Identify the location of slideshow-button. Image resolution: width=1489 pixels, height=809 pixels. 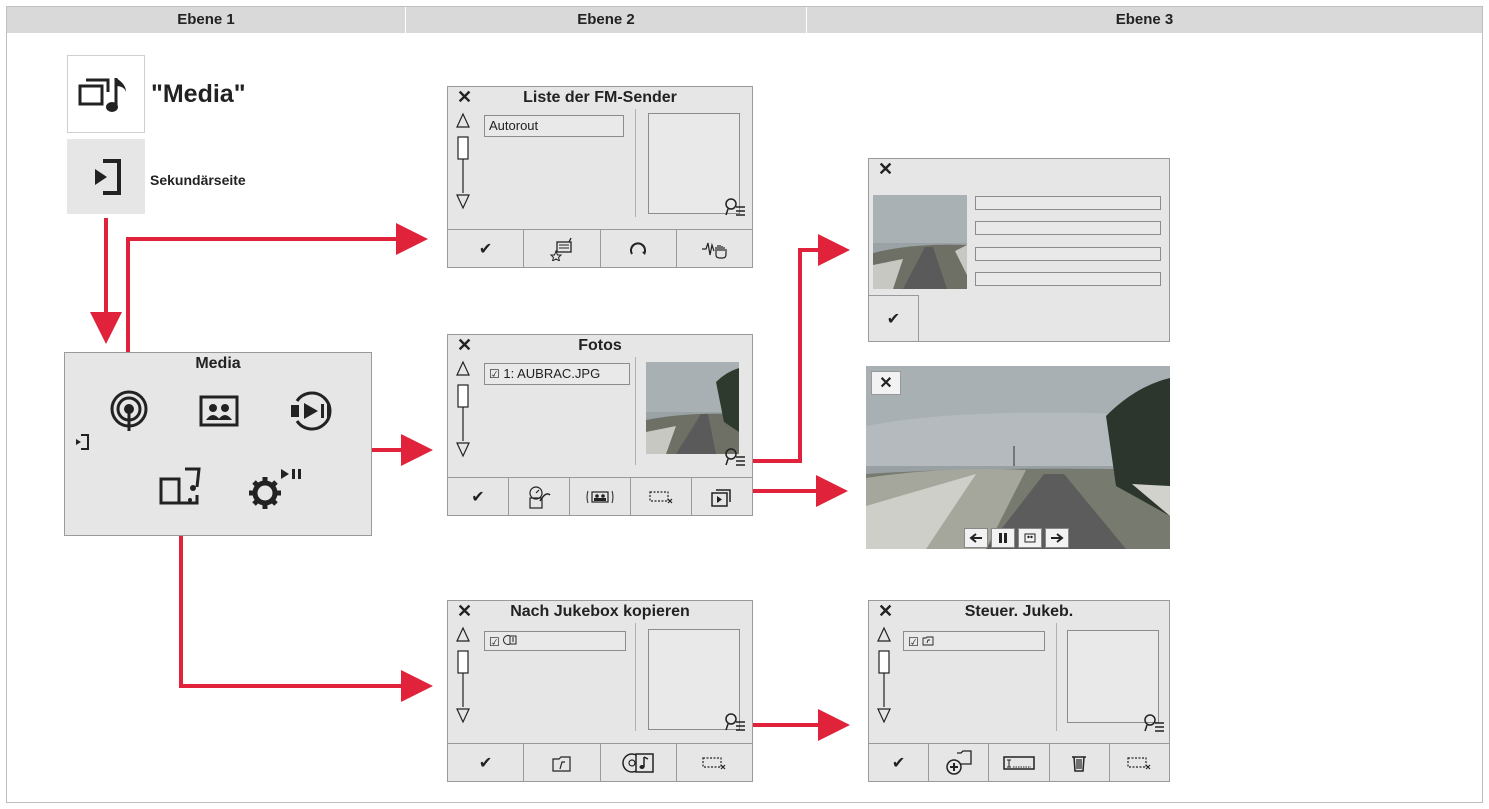
(722, 496).